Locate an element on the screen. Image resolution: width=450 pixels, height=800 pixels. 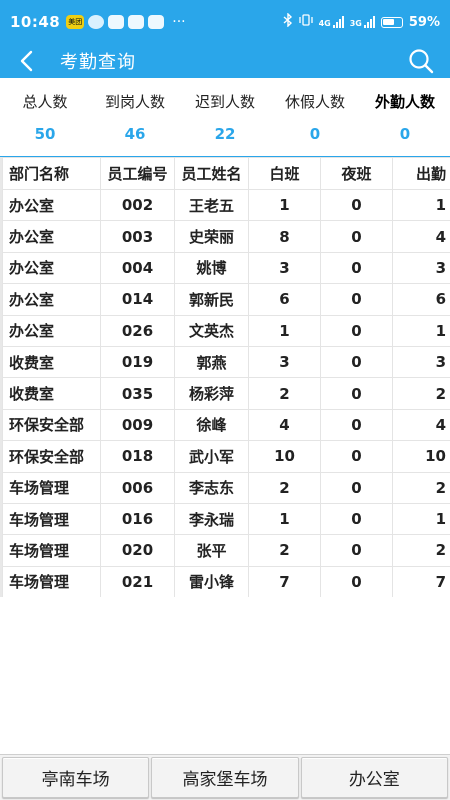
cell-employee-id: 003 is located at coordinates (137, 236).